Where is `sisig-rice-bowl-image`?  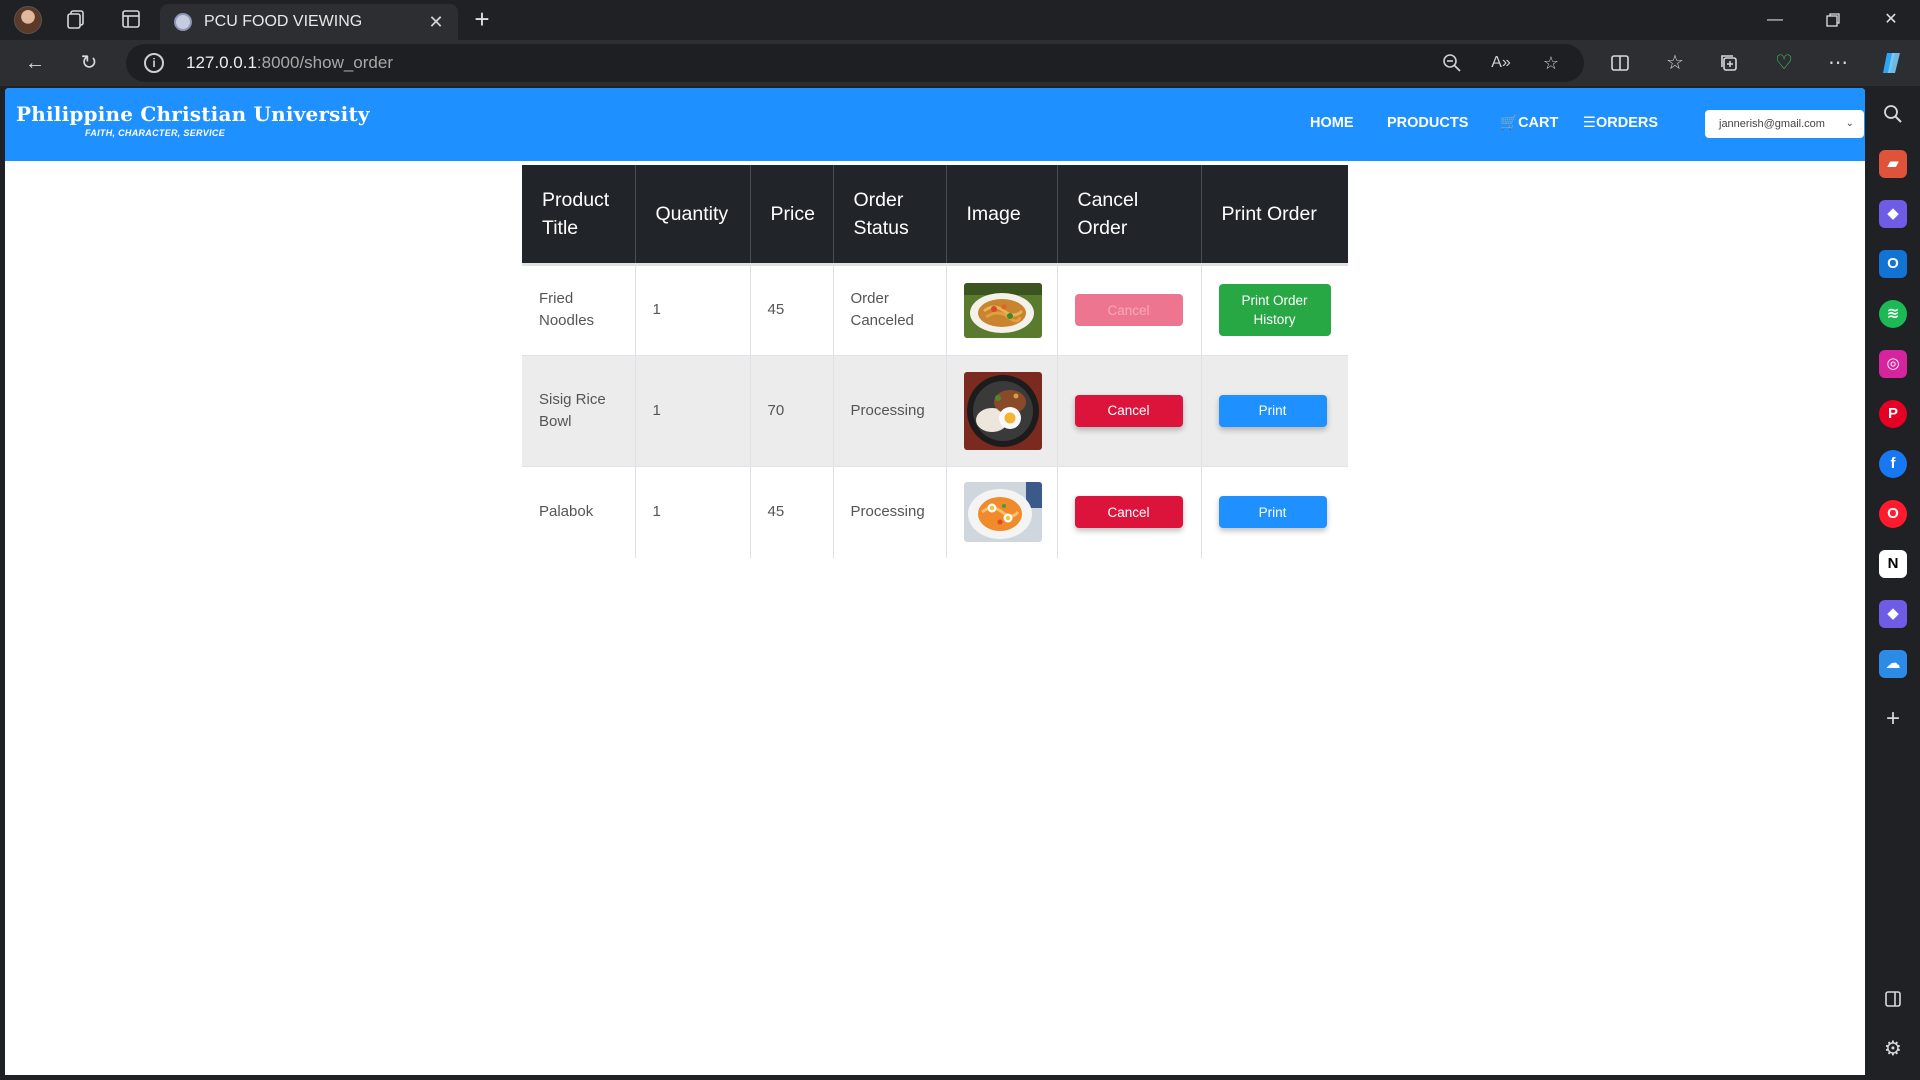 sisig-rice-bowl-image is located at coordinates (1002, 410).